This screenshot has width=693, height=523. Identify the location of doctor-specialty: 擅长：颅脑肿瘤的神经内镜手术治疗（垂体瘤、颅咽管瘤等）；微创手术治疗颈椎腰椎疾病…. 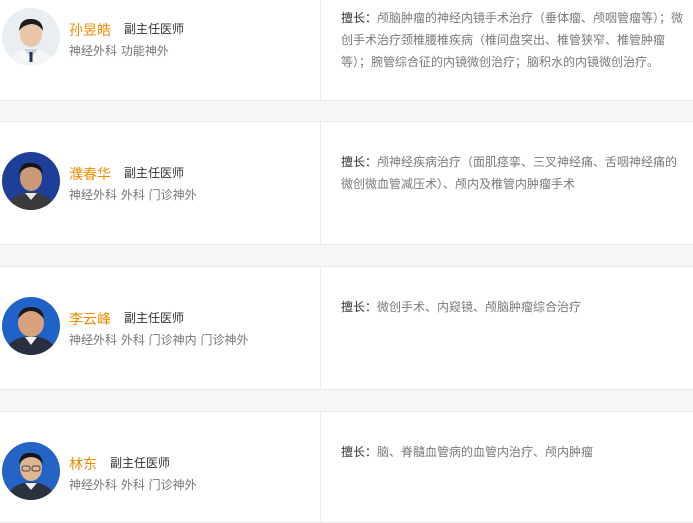
(513, 40).